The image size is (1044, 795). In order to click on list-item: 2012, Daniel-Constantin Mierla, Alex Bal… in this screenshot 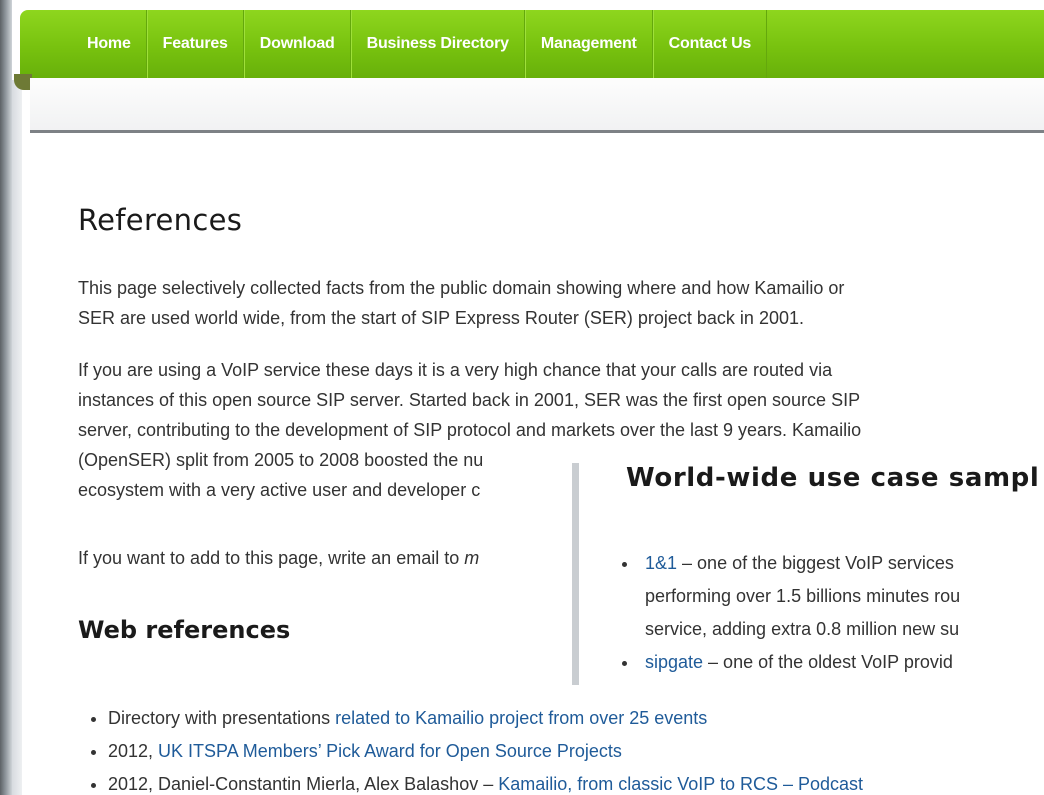, I will do `click(485, 781)`.